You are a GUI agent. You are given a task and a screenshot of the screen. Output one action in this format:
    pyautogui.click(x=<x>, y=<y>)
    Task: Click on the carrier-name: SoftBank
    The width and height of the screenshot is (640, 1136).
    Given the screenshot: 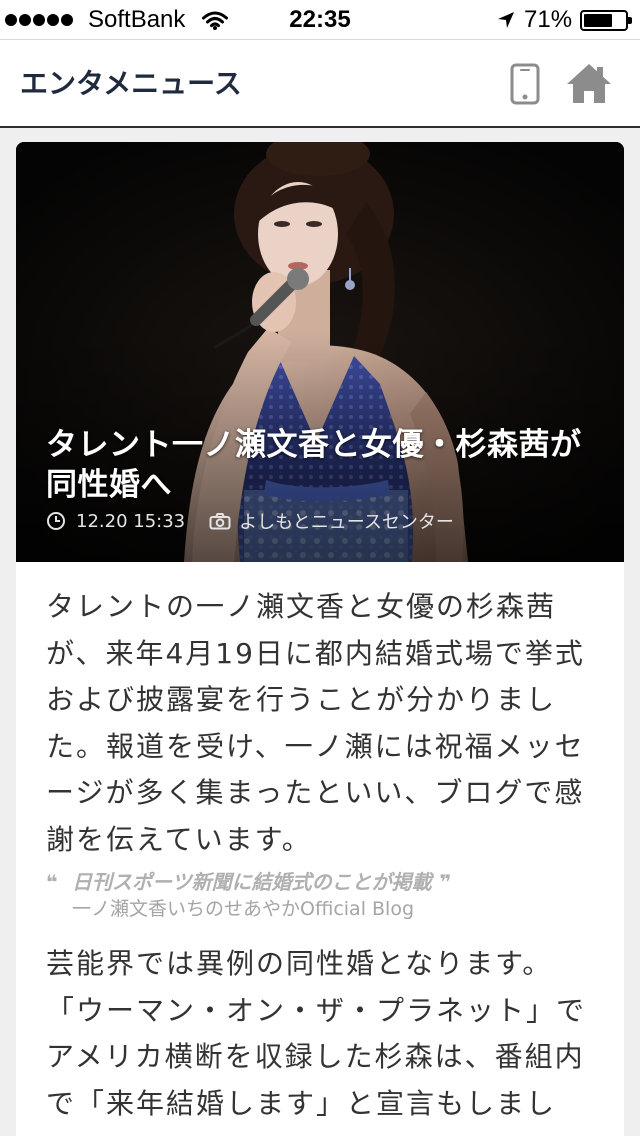 What is the action you would take?
    pyautogui.click(x=137, y=19)
    